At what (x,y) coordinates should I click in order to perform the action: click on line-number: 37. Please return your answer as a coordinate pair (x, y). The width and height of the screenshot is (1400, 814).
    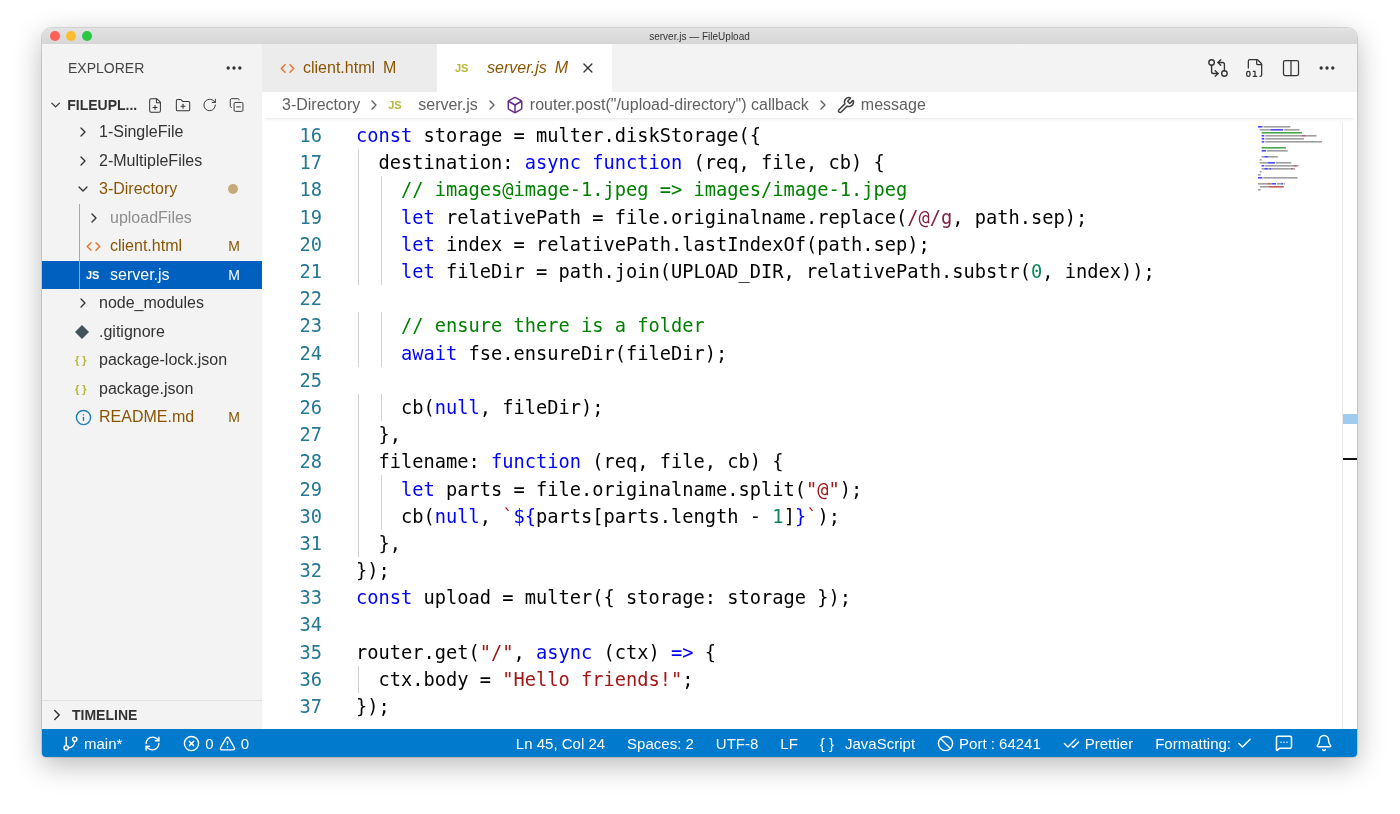
    Looking at the image, I should click on (310, 707).